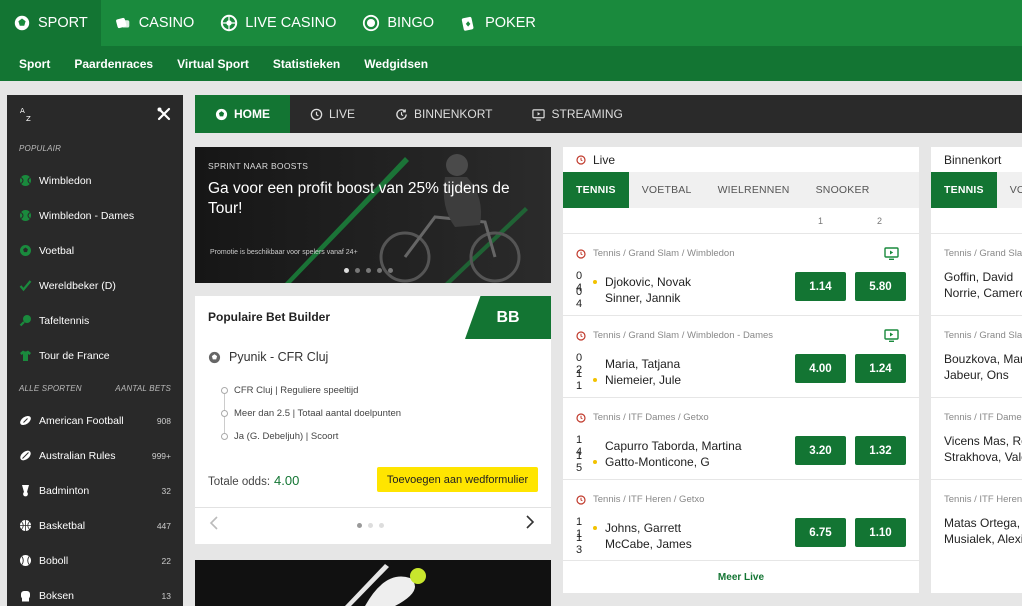 Image resolution: width=1022 pixels, height=606 pixels. I want to click on subnav-virtual-sport: Virtual Sport, so click(213, 64).